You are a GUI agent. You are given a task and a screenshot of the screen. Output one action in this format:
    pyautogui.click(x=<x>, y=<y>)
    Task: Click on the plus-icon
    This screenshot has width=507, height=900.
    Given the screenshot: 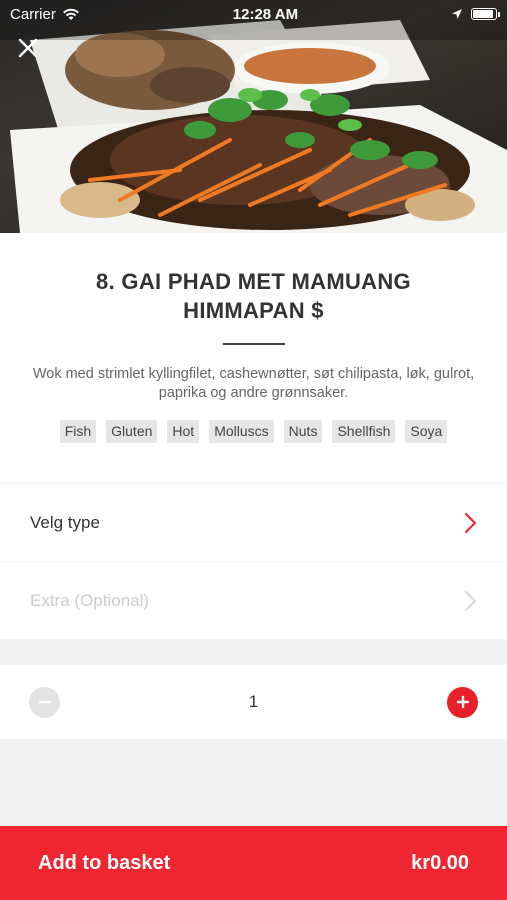 What is the action you would take?
    pyautogui.click(x=462, y=702)
    